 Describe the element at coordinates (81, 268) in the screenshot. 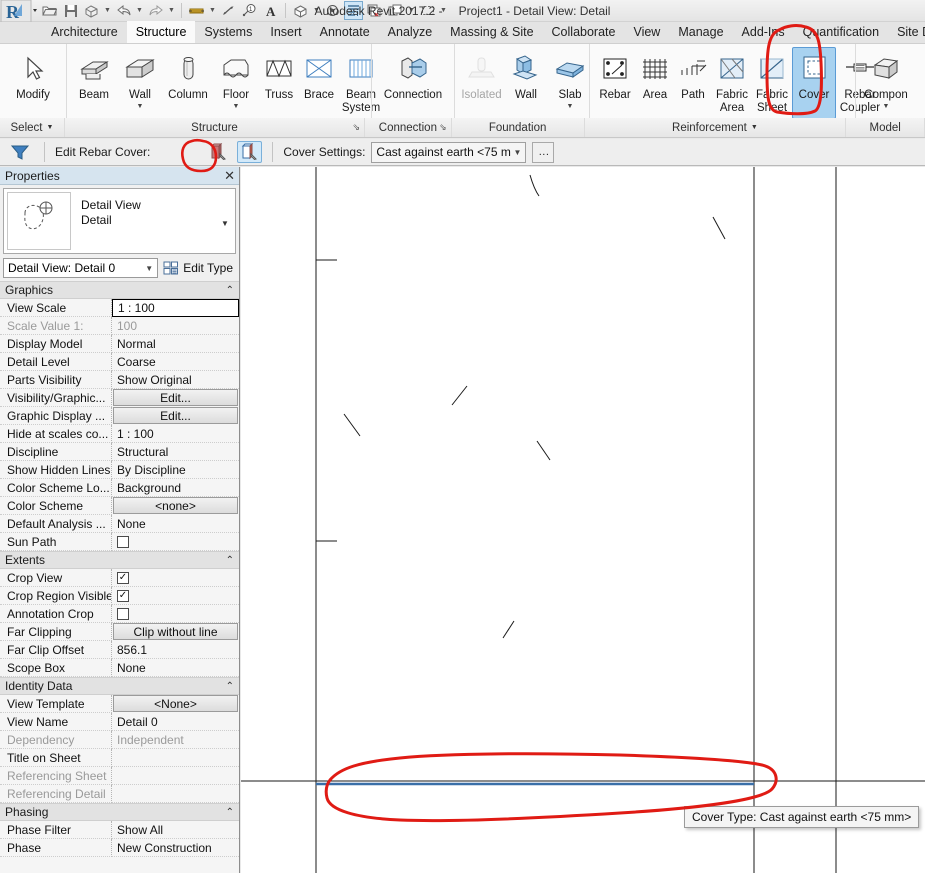

I see `instance-selector-dropdown: Detail View: Detail 0 ▼` at that location.